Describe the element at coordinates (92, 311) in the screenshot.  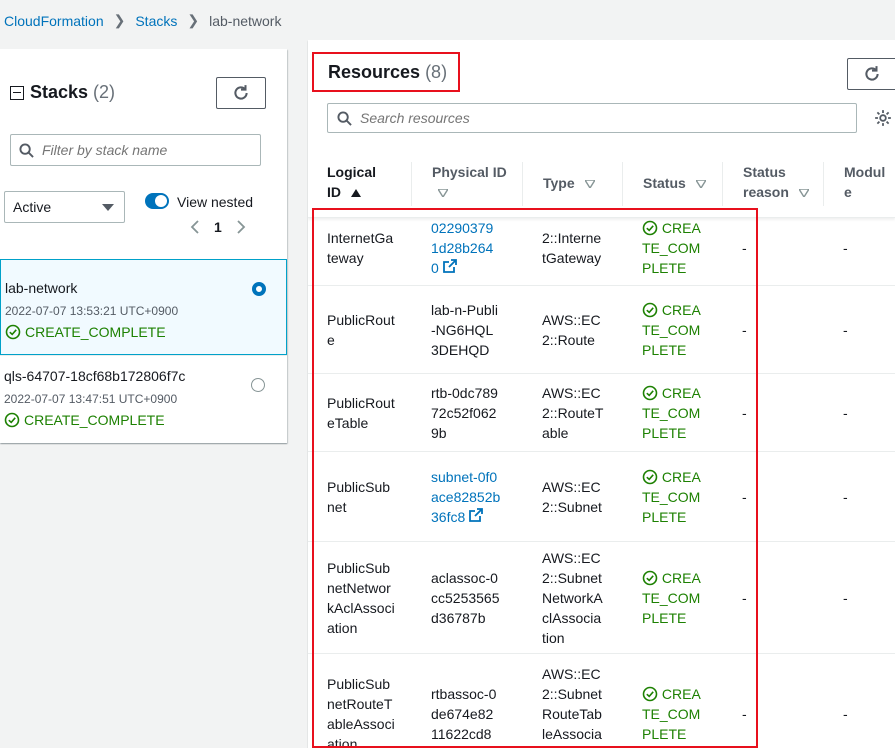
I see `stack-date: 2022-07-07 13:53:21 UTC+0900` at that location.